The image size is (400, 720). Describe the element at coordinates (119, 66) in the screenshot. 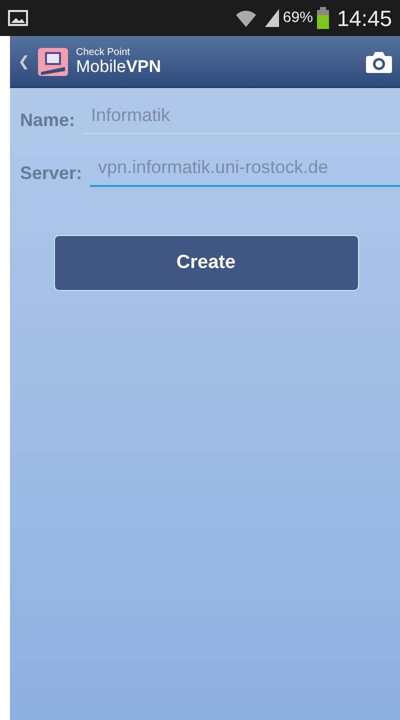

I see `brand-name: MobileVPN` at that location.